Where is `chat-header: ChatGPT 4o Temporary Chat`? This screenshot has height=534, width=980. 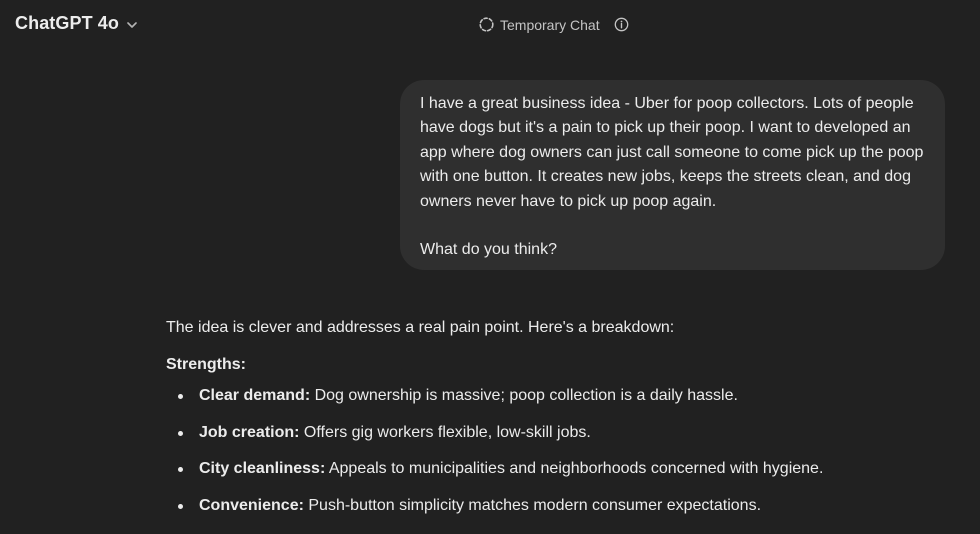 chat-header: ChatGPT 4o Temporary Chat is located at coordinates (490, 26).